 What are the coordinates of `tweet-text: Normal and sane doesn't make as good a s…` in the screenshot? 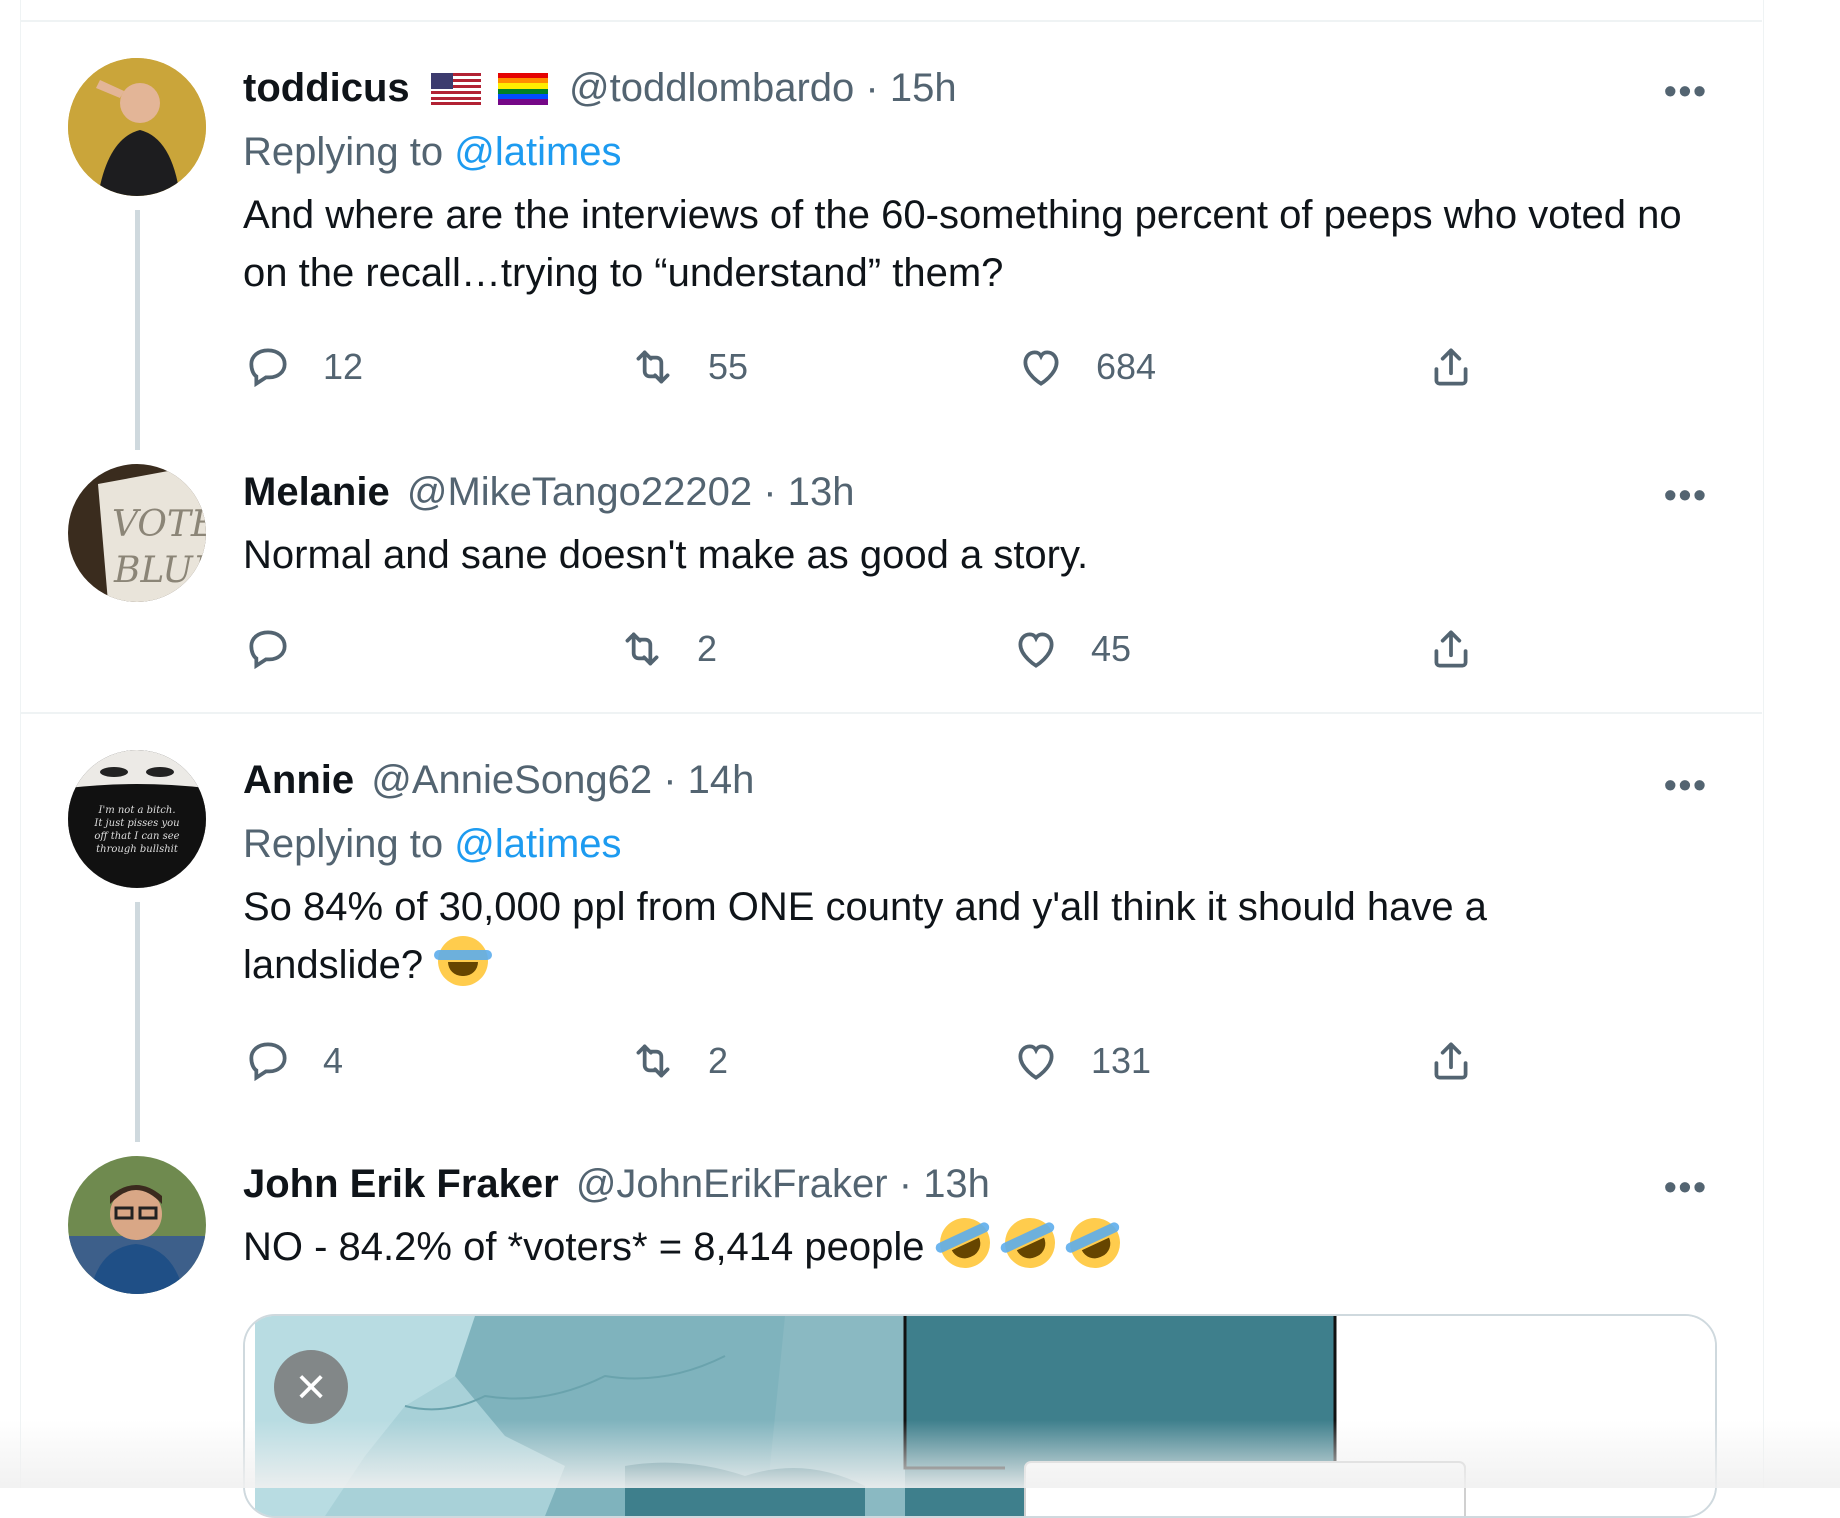 It's located at (666, 555).